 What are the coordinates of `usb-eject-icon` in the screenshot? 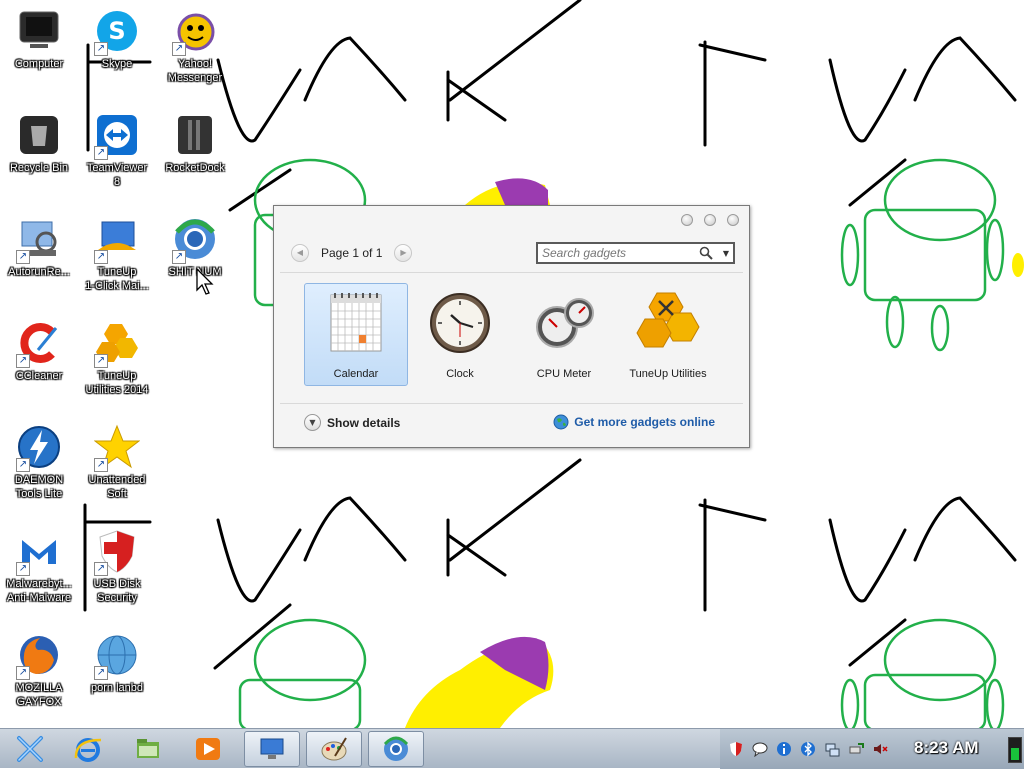 It's located at (856, 749).